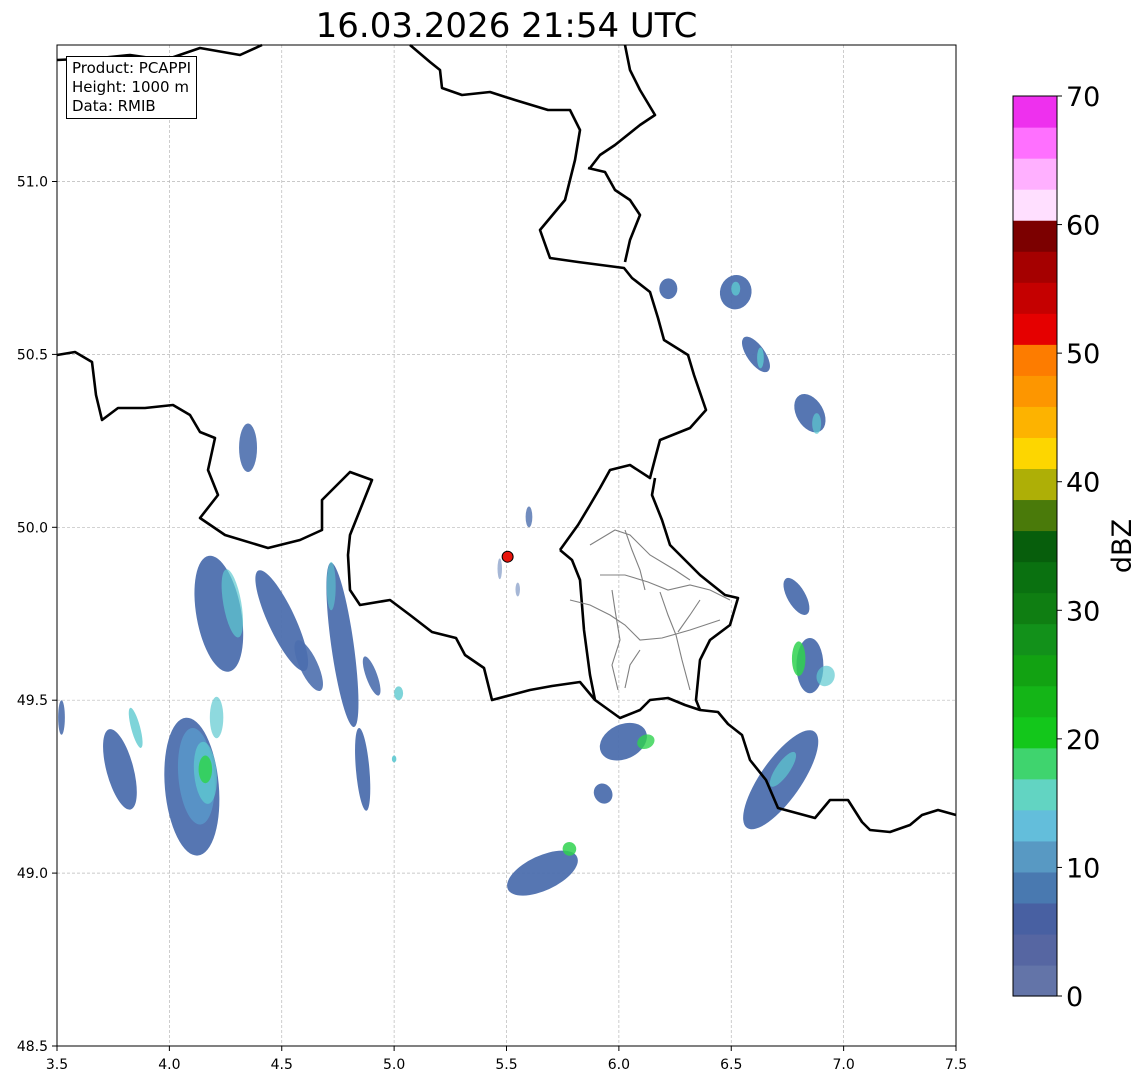 The height and width of the screenshot is (1084, 1145). I want to click on colorbar-tick-label: 50, so click(1083, 354).